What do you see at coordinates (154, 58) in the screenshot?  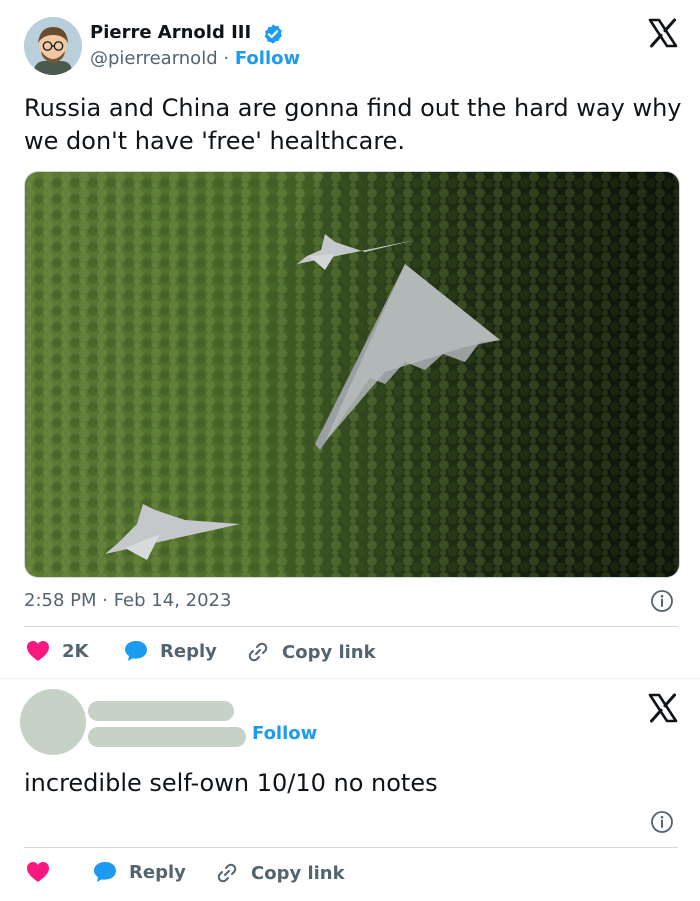 I see `author-handle: @pierrearnold` at bounding box center [154, 58].